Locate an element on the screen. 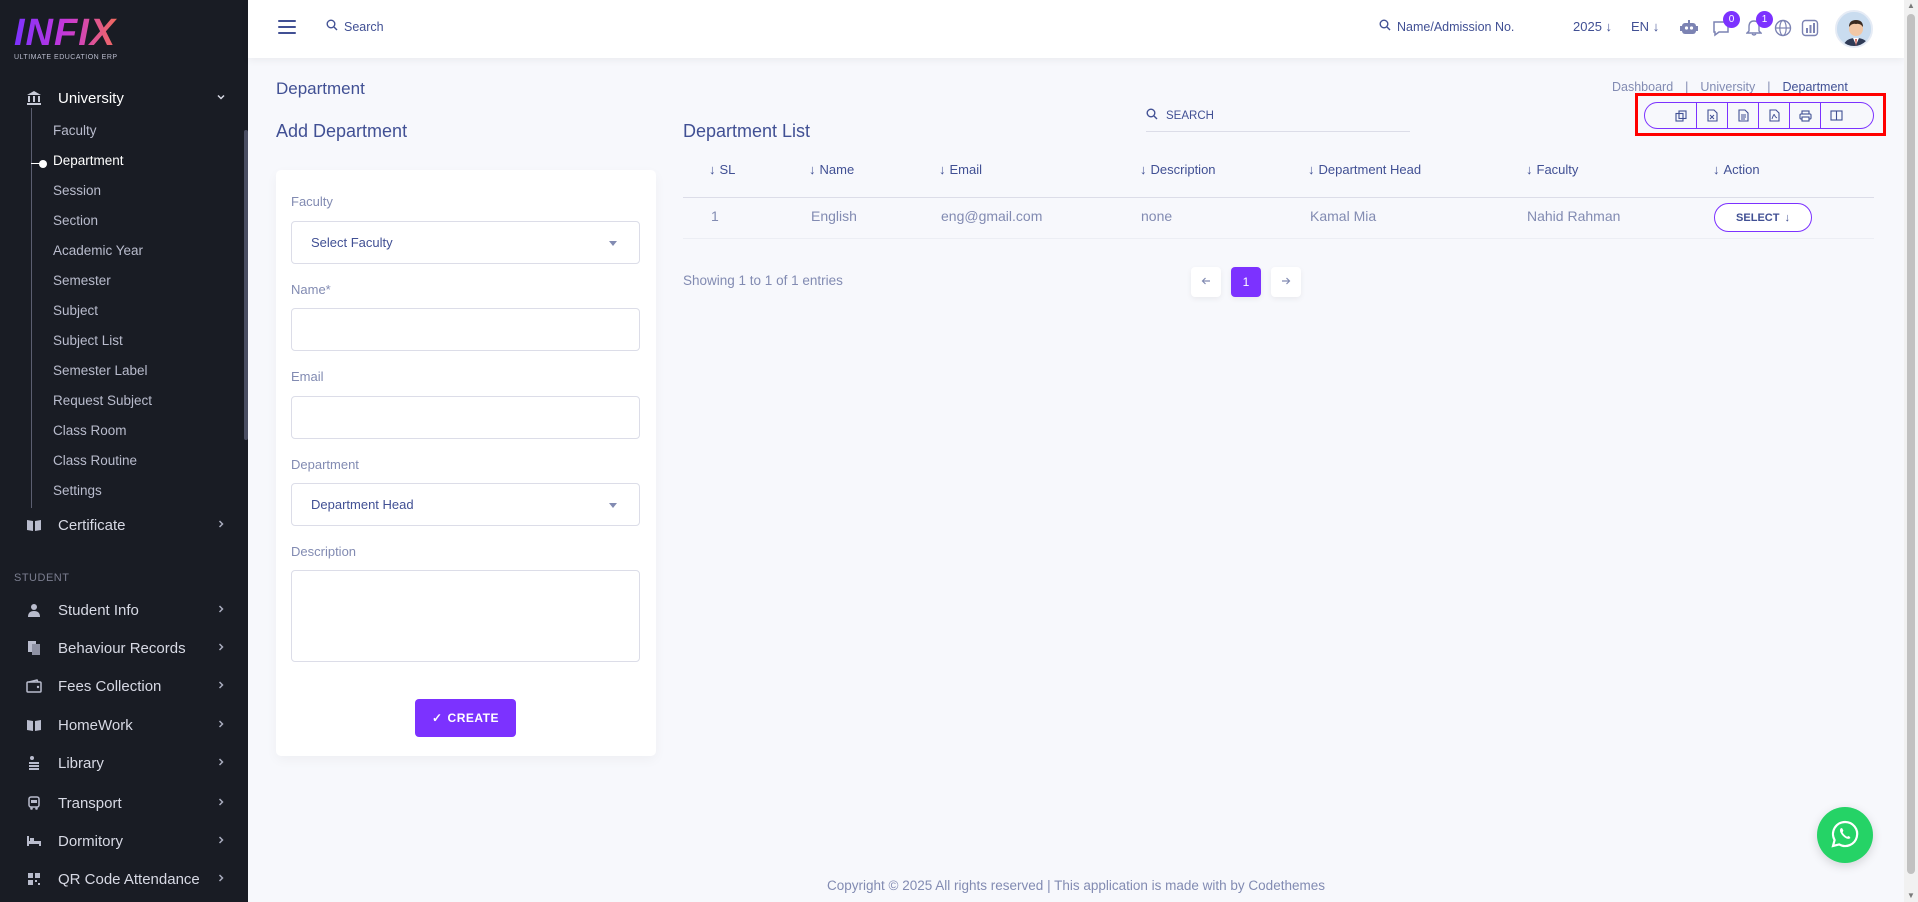 This screenshot has height=902, width=1918. arrow-down-icon: ↓ is located at coordinates (1787, 217).